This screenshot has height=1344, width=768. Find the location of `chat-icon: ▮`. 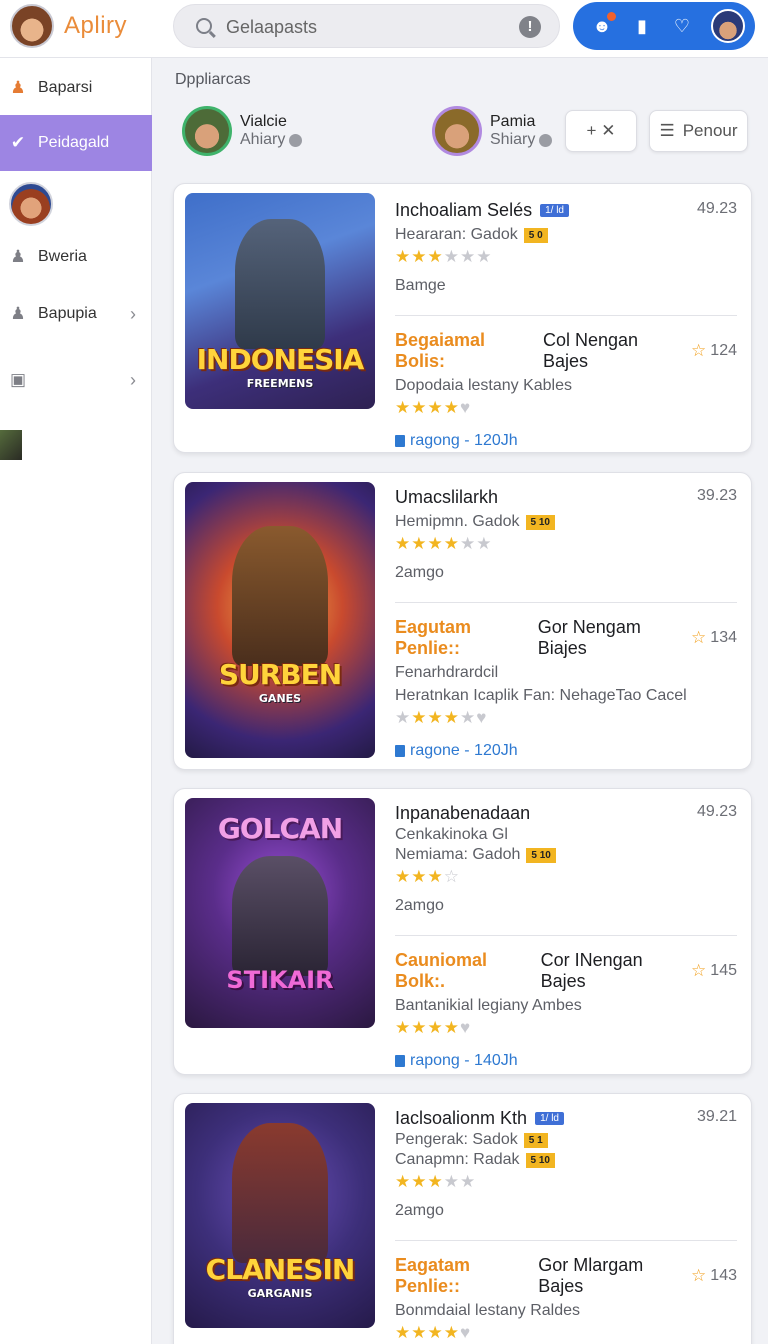

chat-icon: ▮ is located at coordinates (642, 26).